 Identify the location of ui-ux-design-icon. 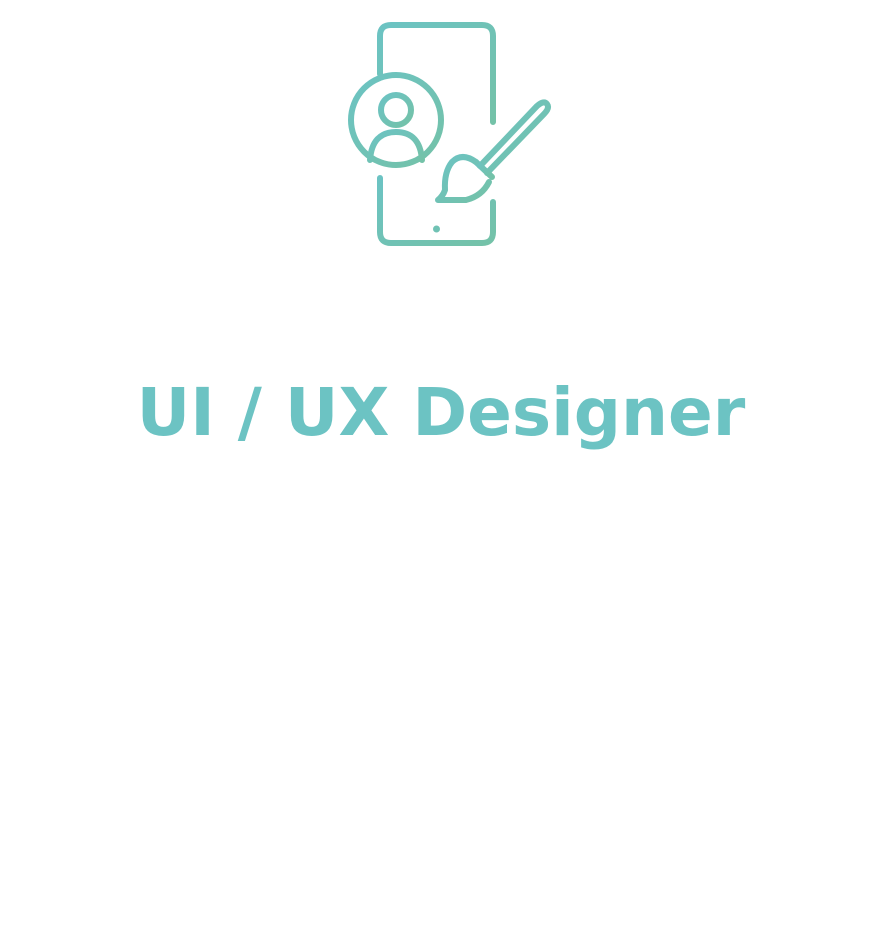
(441, 134).